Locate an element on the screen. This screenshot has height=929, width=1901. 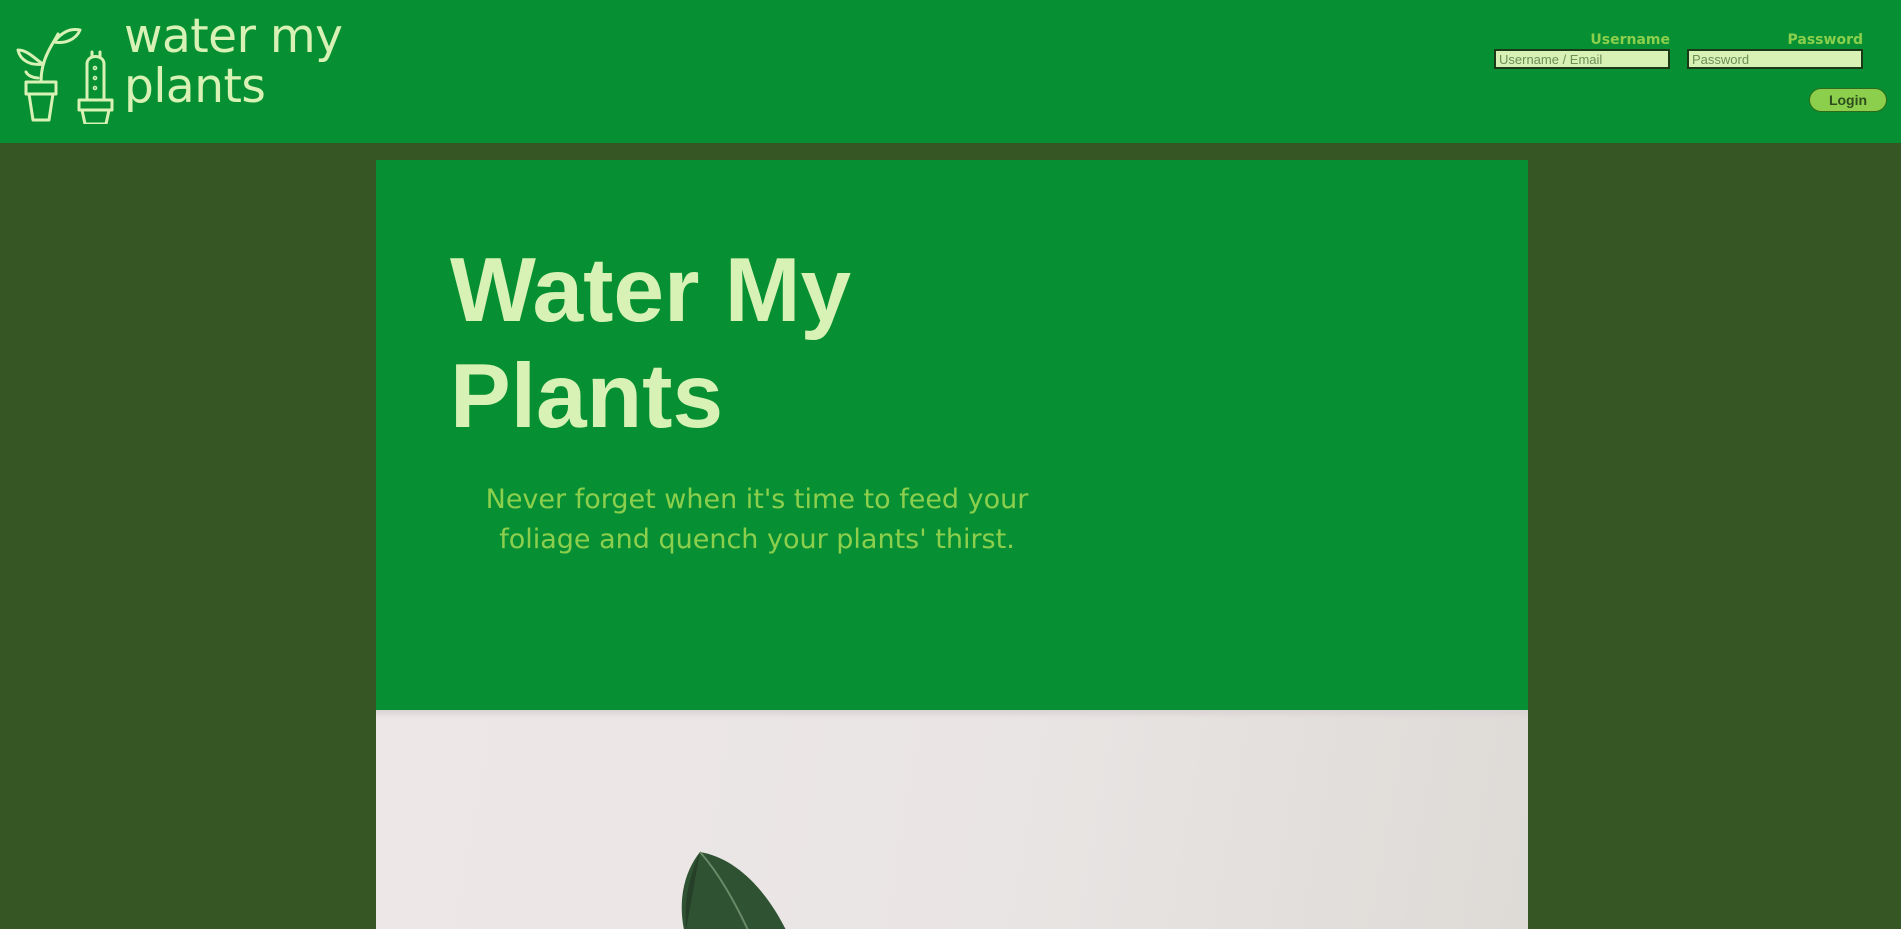
logo-wordmark: water my plants is located at coordinates (233, 61).